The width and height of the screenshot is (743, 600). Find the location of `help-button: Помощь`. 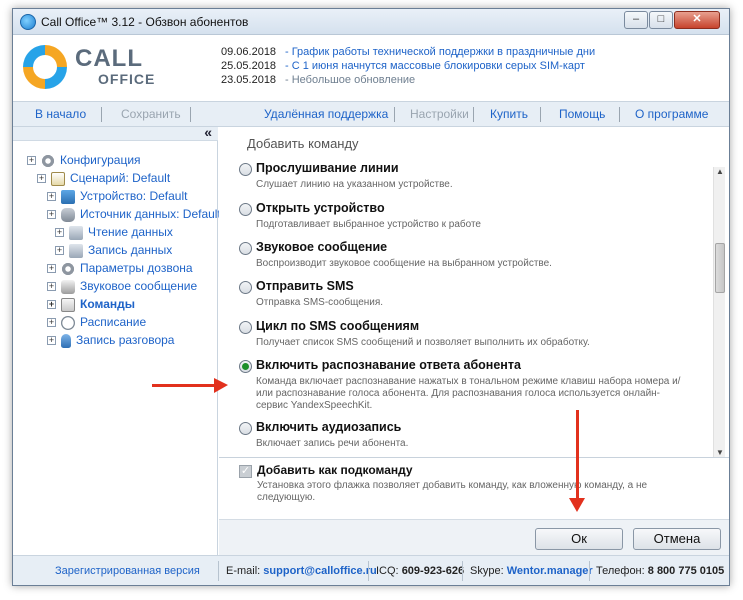

help-button: Помощь is located at coordinates (582, 114).